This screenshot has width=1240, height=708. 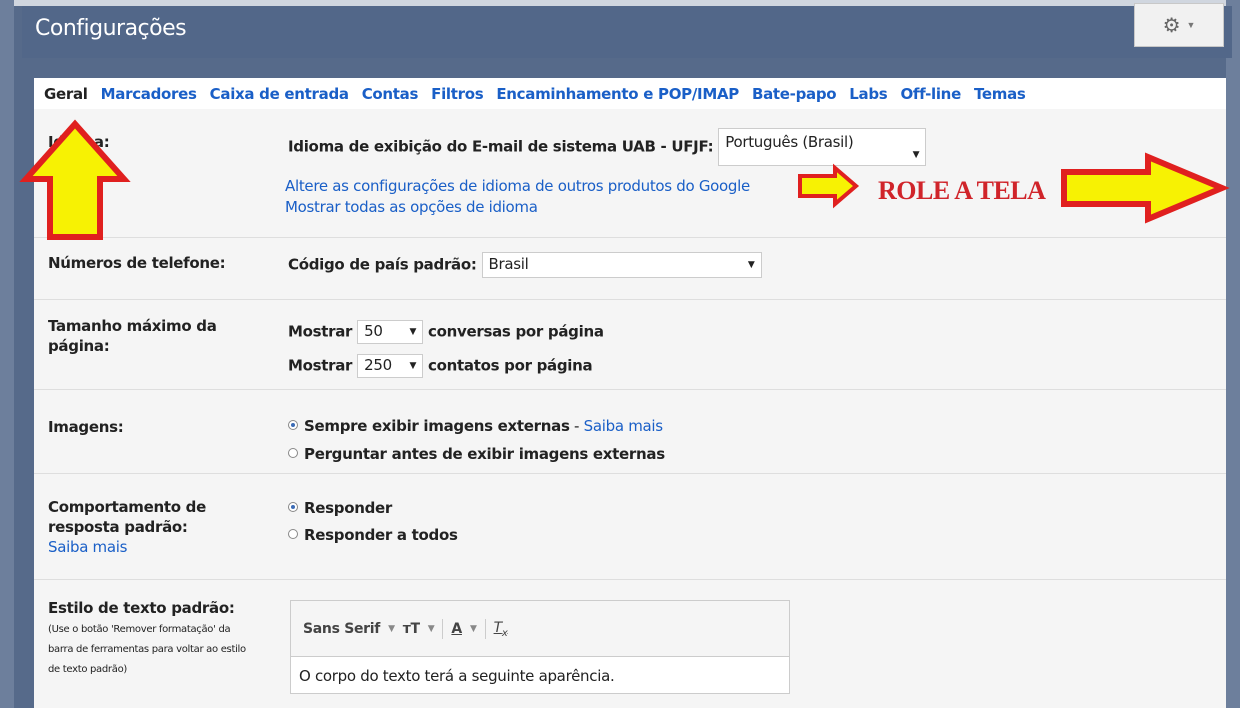 I want to click on remove-formatting-icon: Tx, so click(x=501, y=629).